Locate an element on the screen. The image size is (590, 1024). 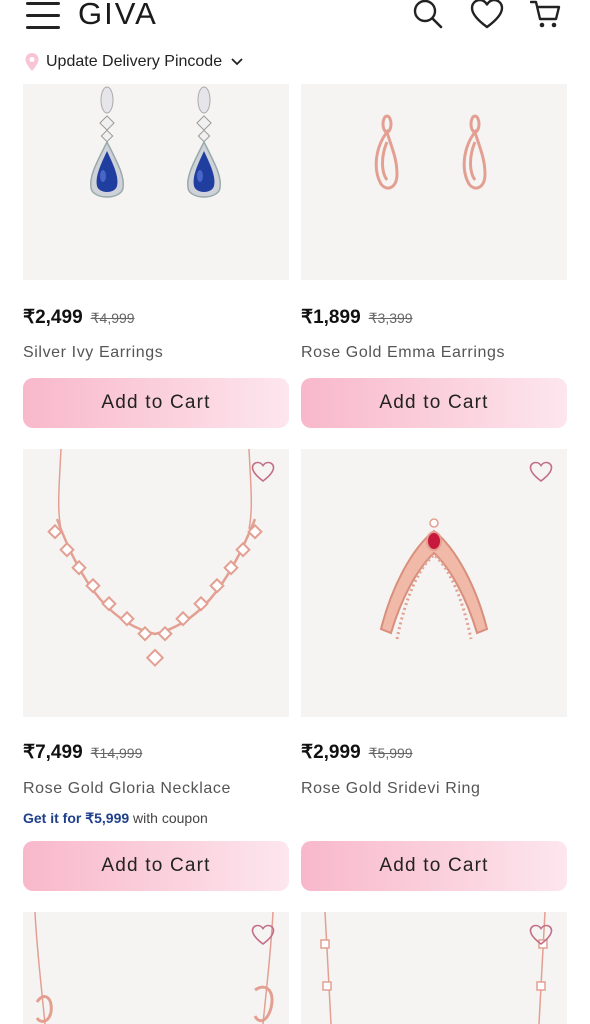
pincode-label: Update Delivery Pincode is located at coordinates (134, 61).